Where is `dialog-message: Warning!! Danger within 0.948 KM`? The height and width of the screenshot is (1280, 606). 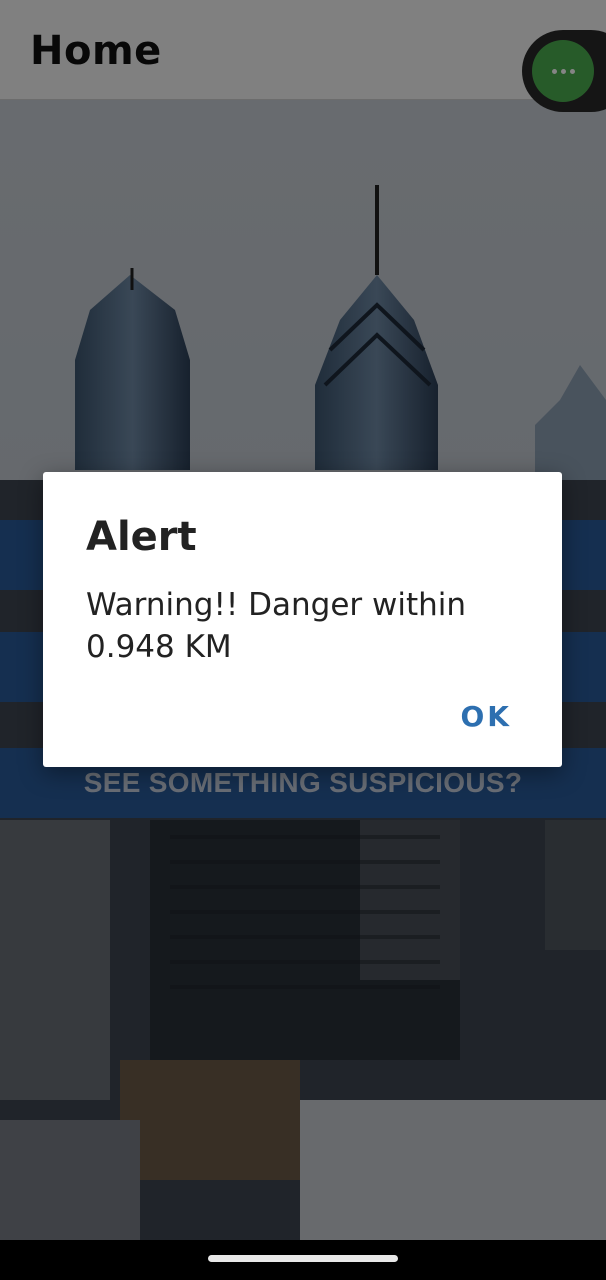
dialog-message: Warning!! Danger within 0.948 KM is located at coordinates (276, 626).